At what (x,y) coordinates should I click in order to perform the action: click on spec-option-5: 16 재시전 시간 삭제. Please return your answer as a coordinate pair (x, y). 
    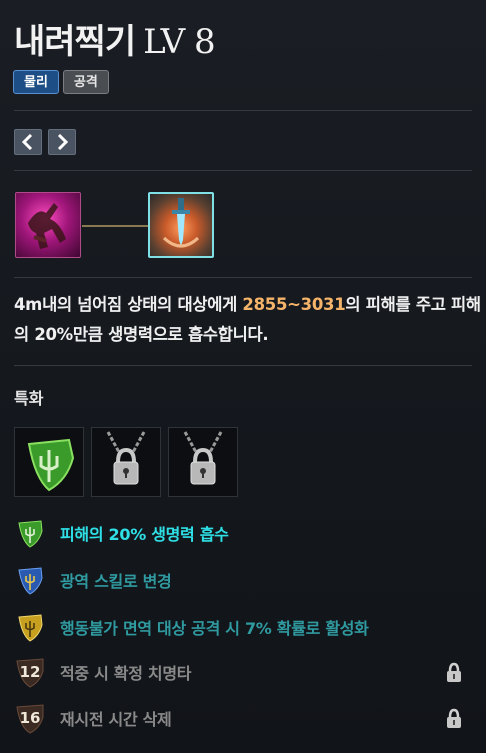
    Looking at the image, I should click on (243, 718).